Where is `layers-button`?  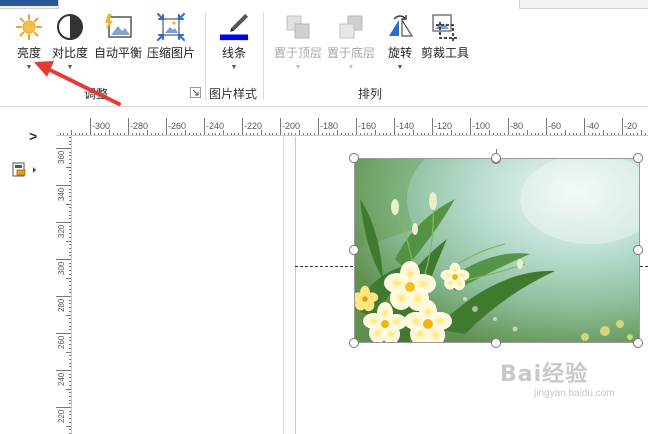
layers-button is located at coordinates (26, 170).